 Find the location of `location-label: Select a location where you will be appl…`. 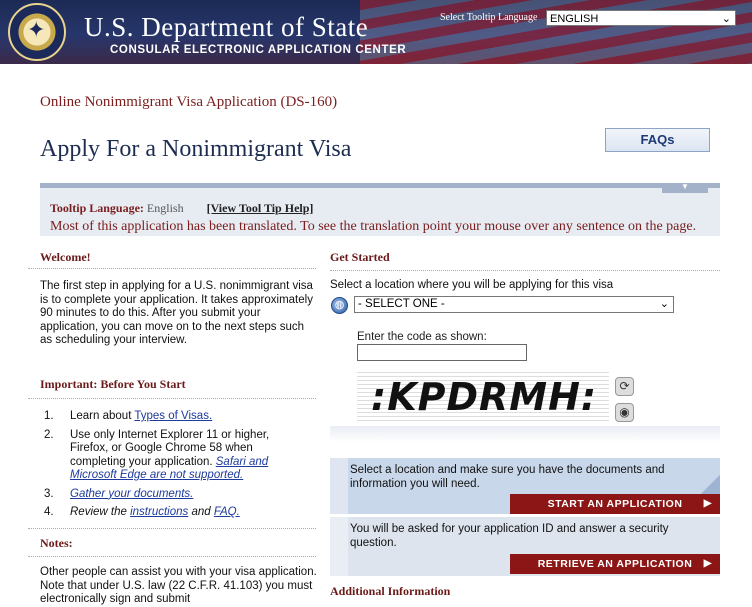

location-label: Select a location where you will be appl… is located at coordinates (472, 285).